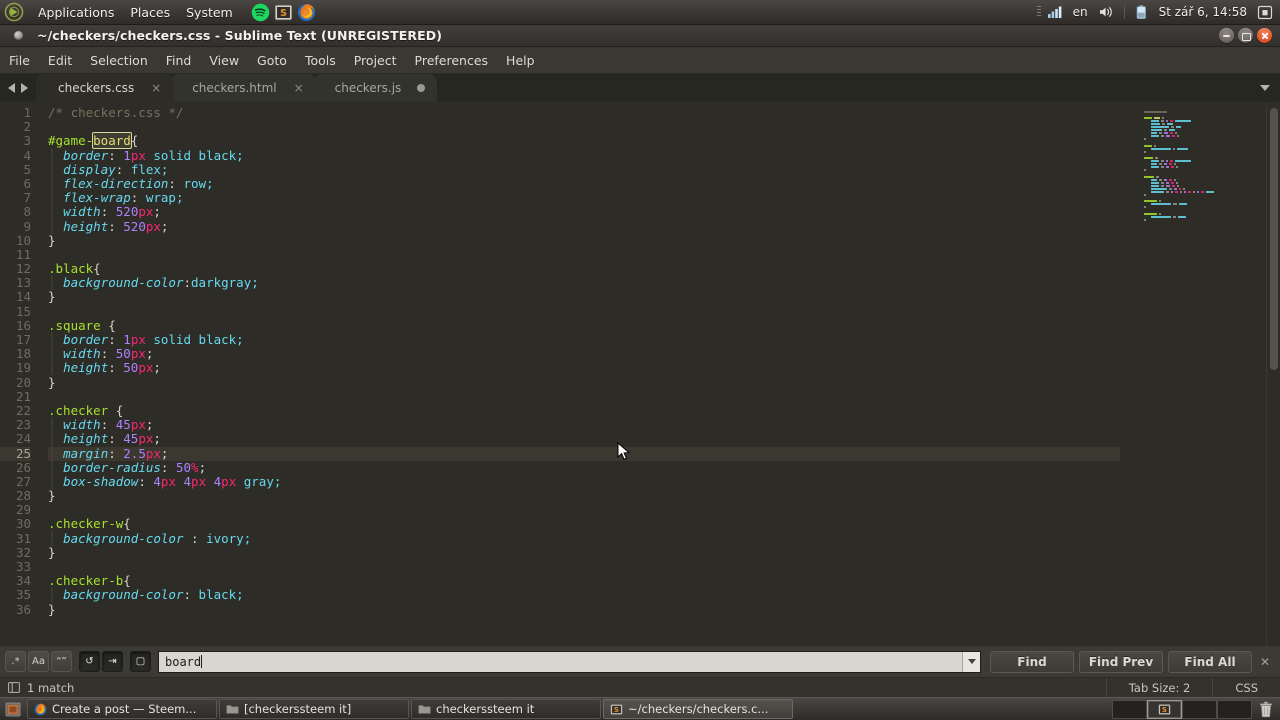  Describe the element at coordinates (13, 709) in the screenshot. I see `show-desktop-icon` at that location.